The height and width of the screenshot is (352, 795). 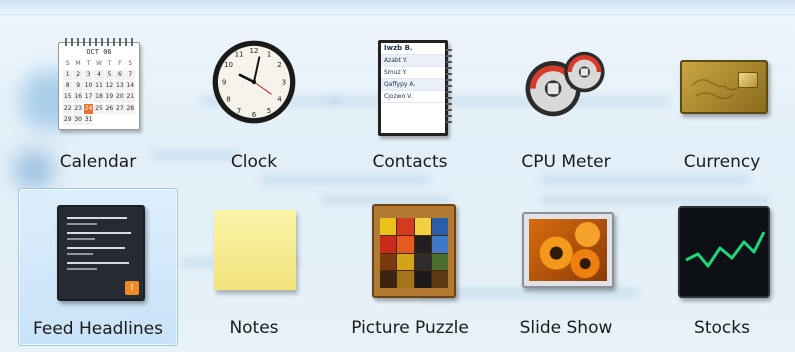 What do you see at coordinates (99, 108) in the screenshot?
I see `calendar-day: 25` at bounding box center [99, 108].